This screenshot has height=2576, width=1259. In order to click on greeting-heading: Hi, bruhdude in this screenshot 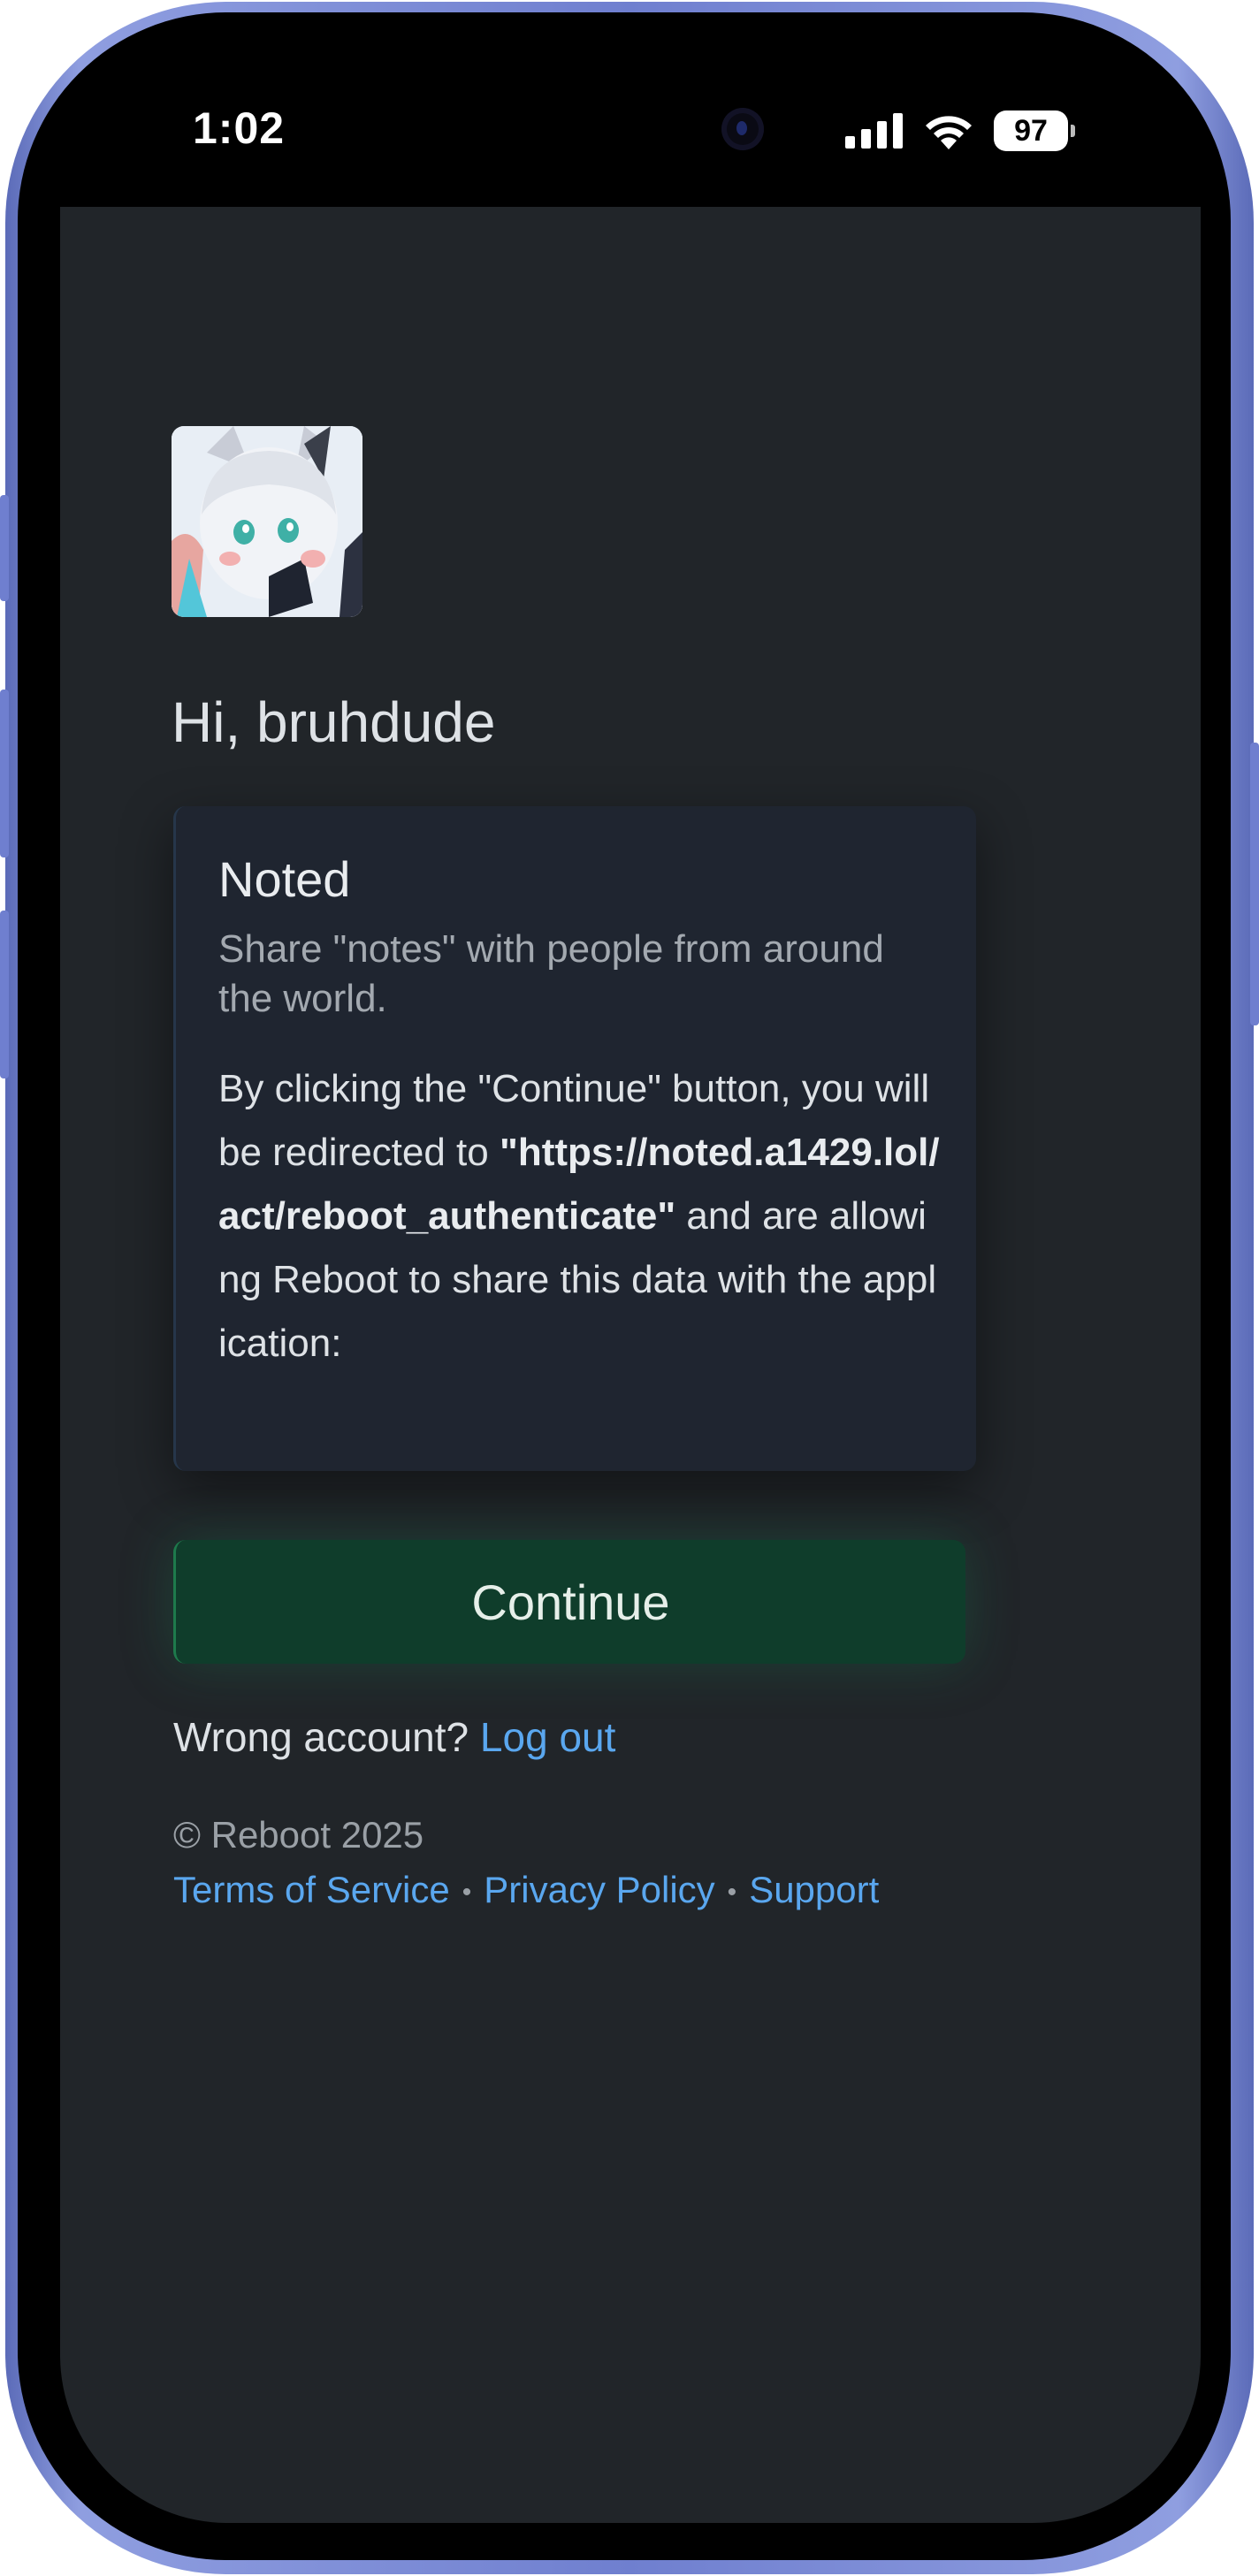, I will do `click(334, 722)`.